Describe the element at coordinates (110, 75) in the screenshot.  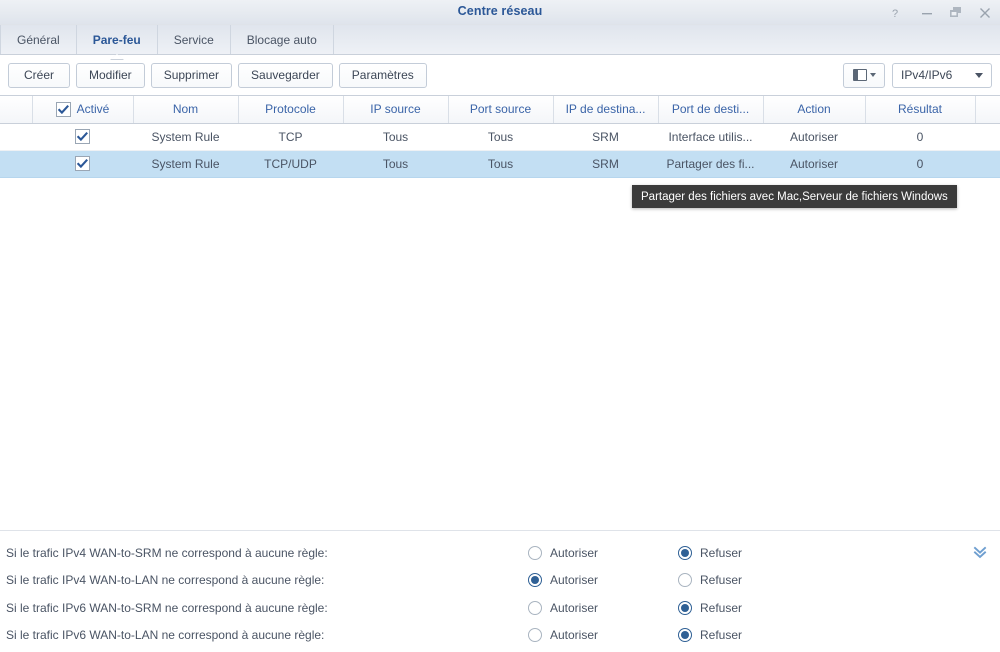
I see `edit-button: Modifier` at that location.